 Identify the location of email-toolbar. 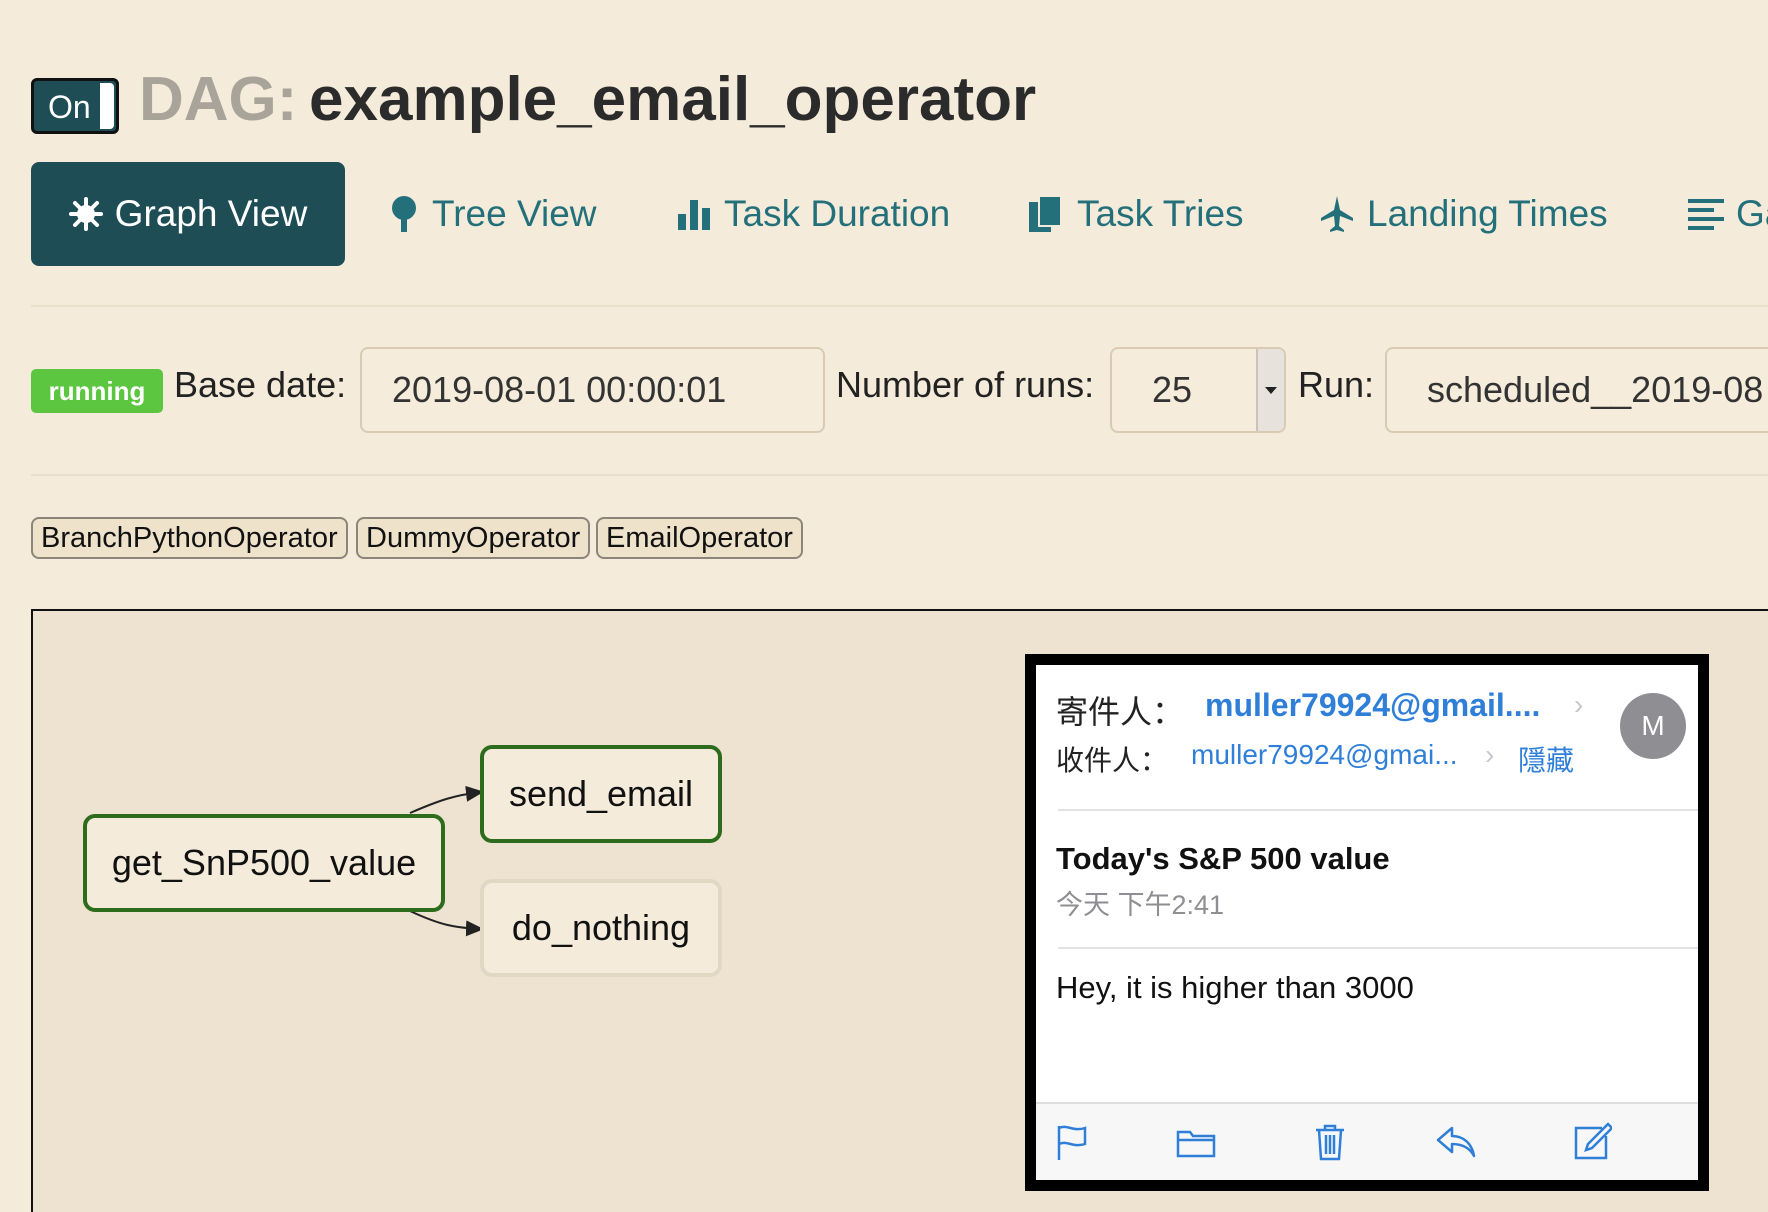
(1367, 1141).